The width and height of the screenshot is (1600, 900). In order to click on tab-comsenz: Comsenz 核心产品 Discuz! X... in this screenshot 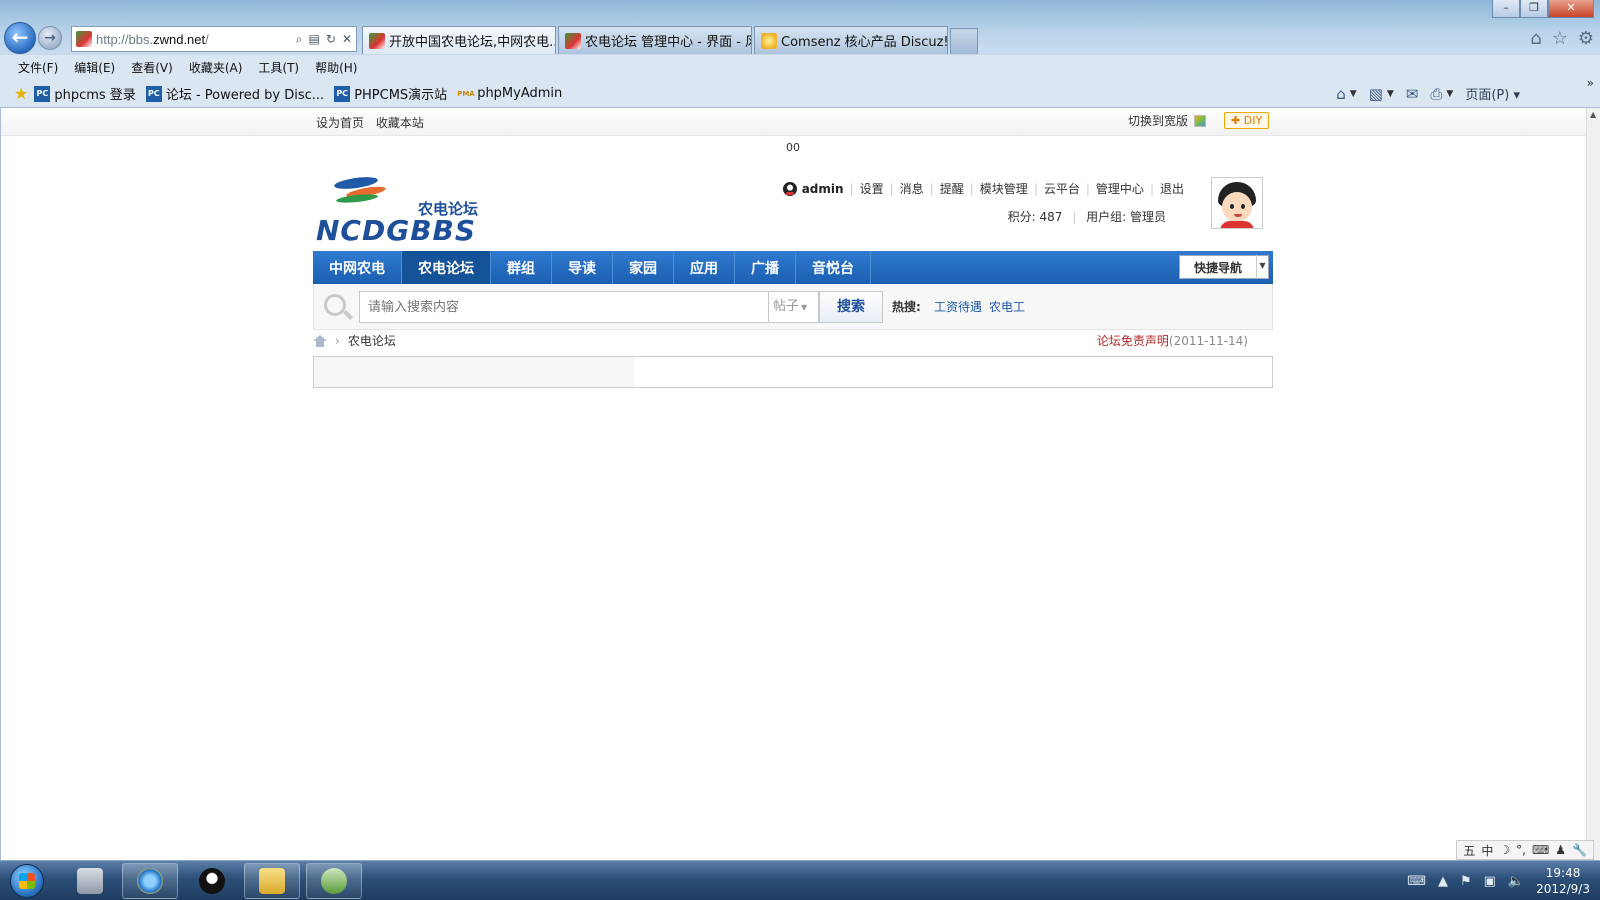, I will do `click(851, 40)`.